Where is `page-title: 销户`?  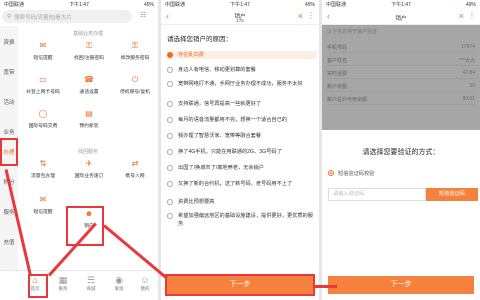 page-title: 销户 is located at coordinates (401, 19).